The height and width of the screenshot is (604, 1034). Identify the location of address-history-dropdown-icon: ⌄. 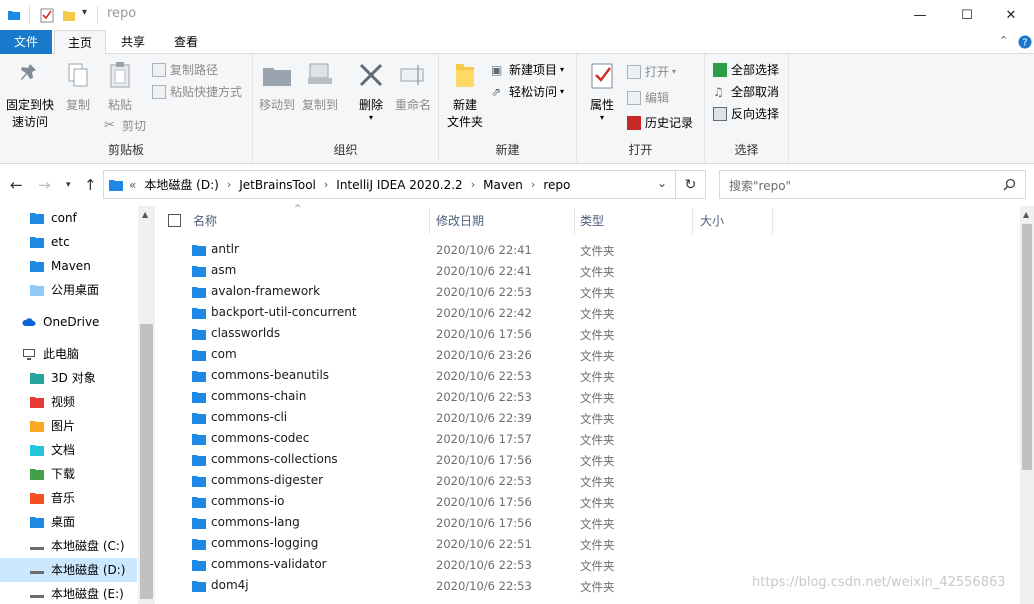
(662, 183).